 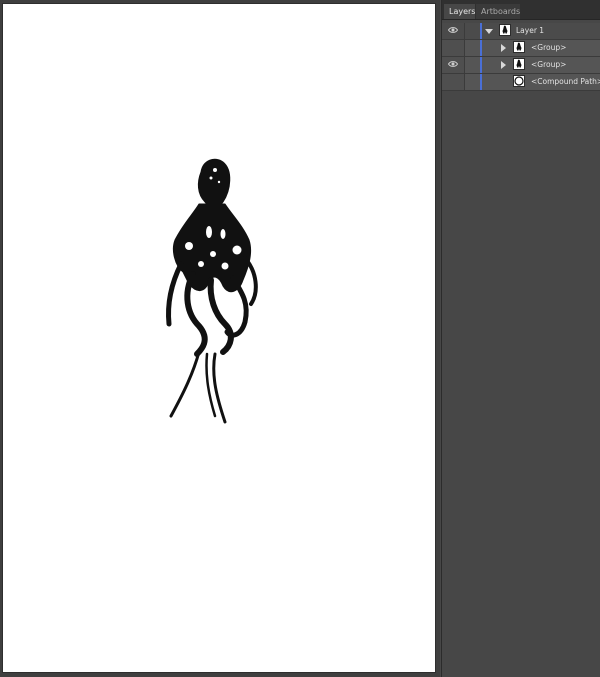 What do you see at coordinates (489, 31) in the screenshot?
I see `expand-arrow-icon` at bounding box center [489, 31].